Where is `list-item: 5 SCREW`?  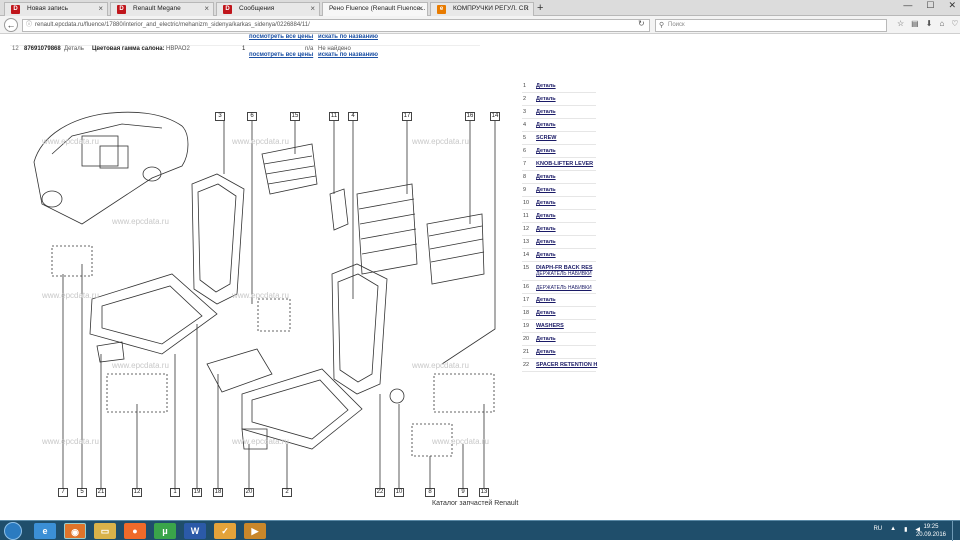
list-item: 5 SCREW is located at coordinates (559, 138).